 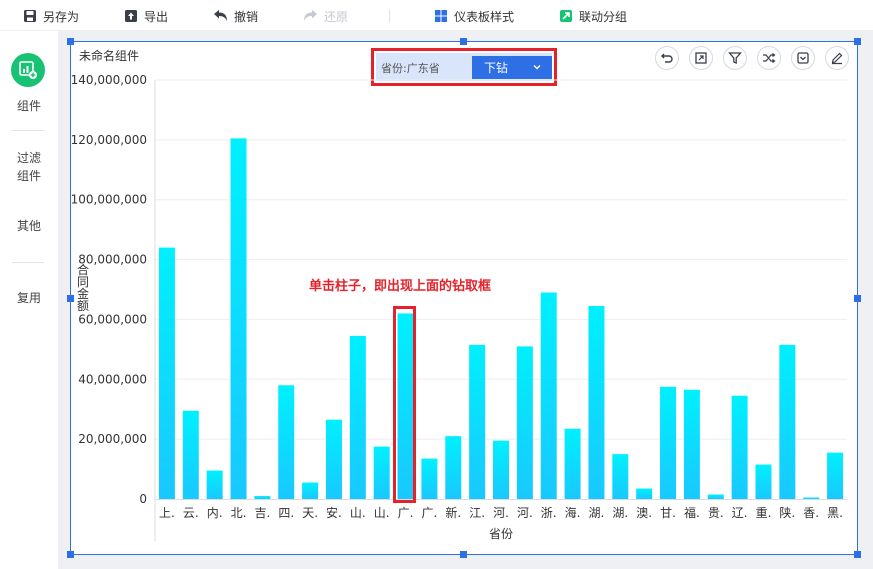 What do you see at coordinates (740, 513) in the screenshot?
I see `x-tick-label: 辽.` at bounding box center [740, 513].